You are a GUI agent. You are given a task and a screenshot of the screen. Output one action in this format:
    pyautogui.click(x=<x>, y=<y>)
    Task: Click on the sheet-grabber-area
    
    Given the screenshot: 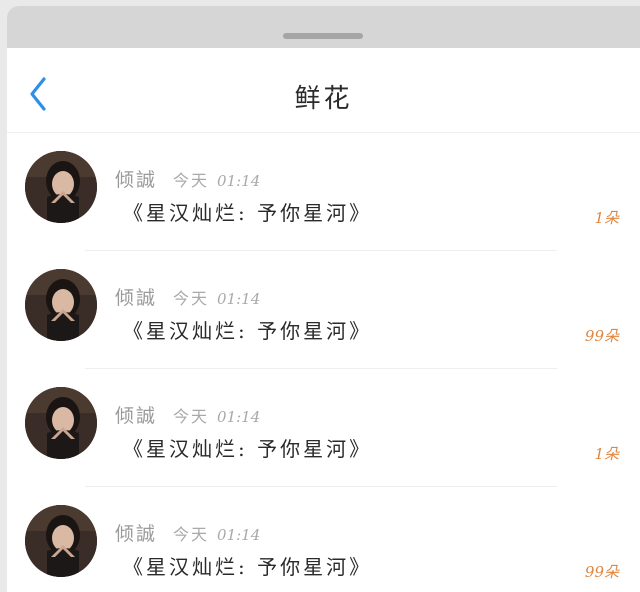 What is the action you would take?
    pyautogui.click(x=323, y=27)
    